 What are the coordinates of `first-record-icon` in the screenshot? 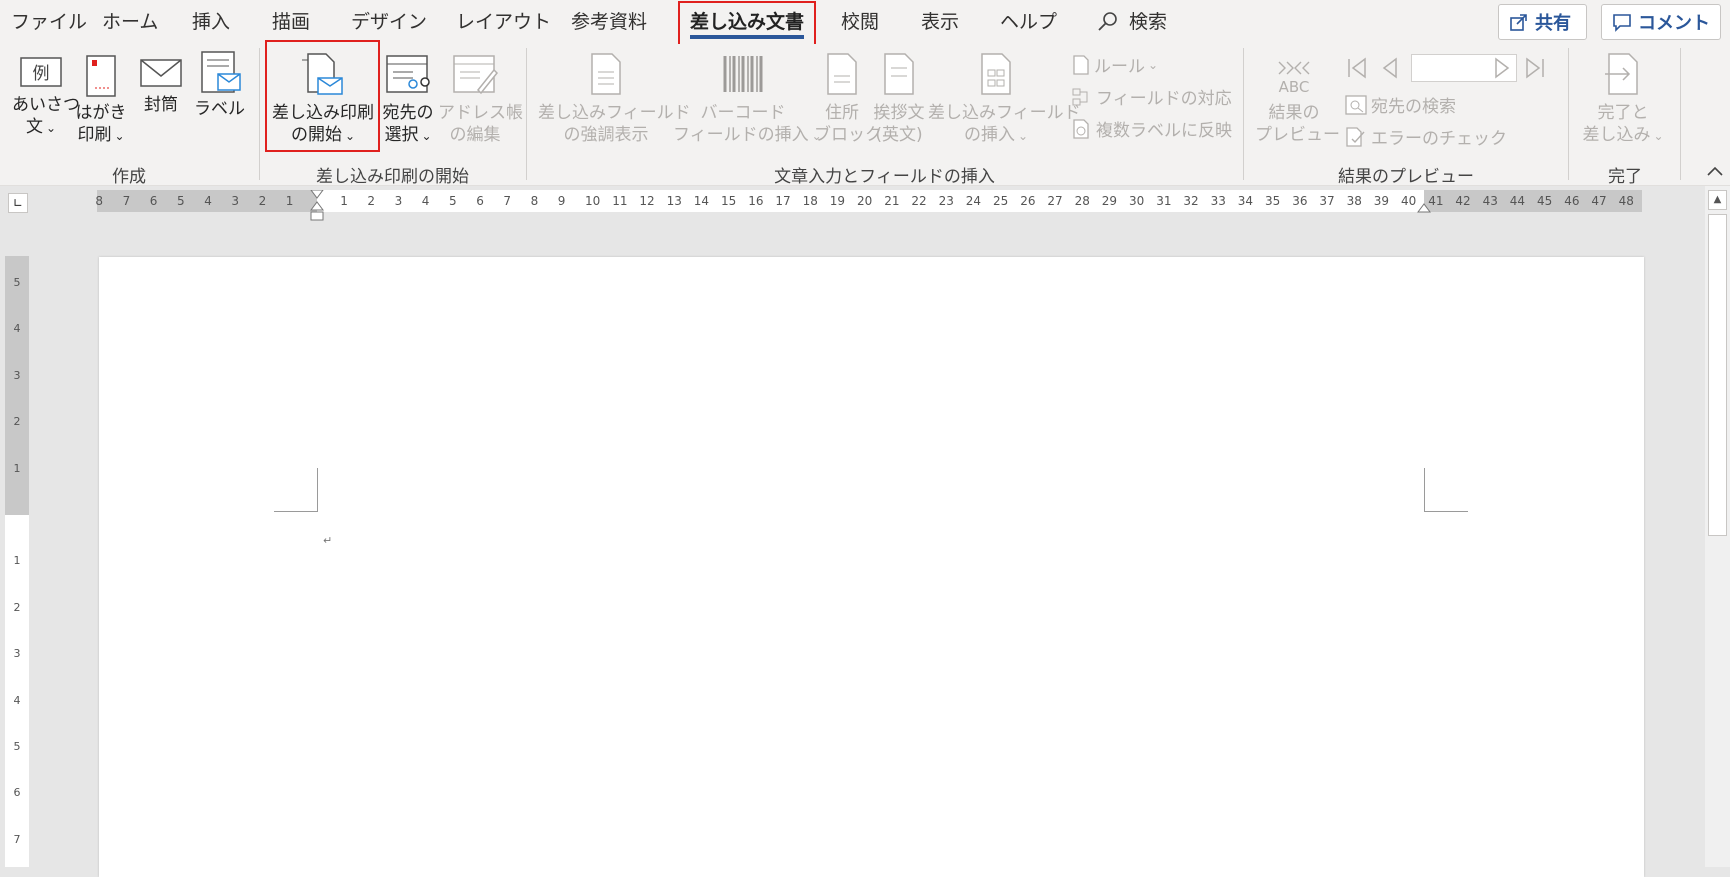 It's located at (1357, 68).